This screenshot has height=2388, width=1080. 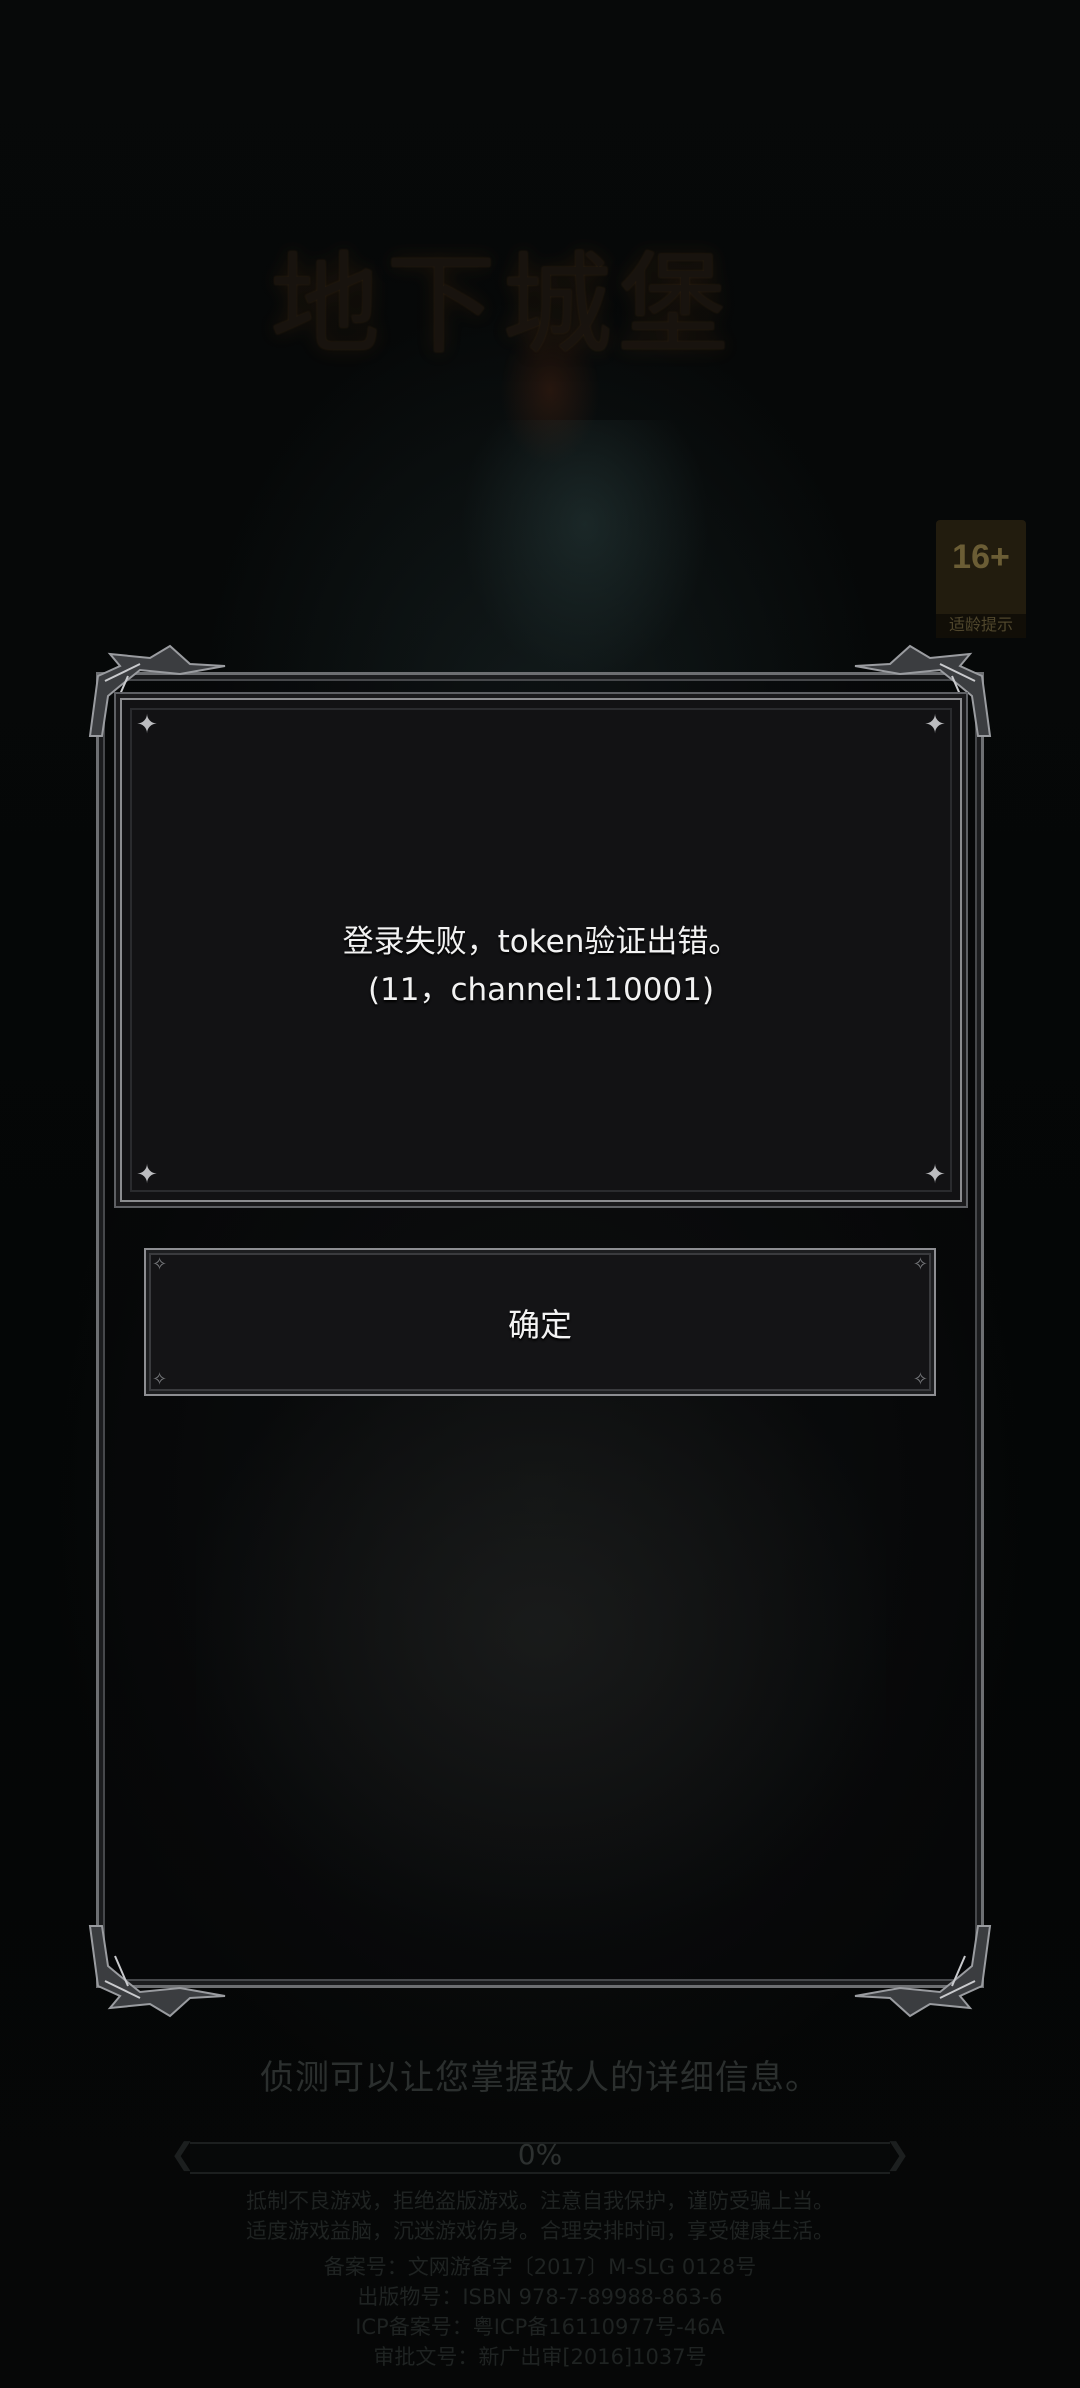 What do you see at coordinates (540, 2267) in the screenshot?
I see `record-number: 备案号：文网游备字〔2017〕M-SLG 0128号` at bounding box center [540, 2267].